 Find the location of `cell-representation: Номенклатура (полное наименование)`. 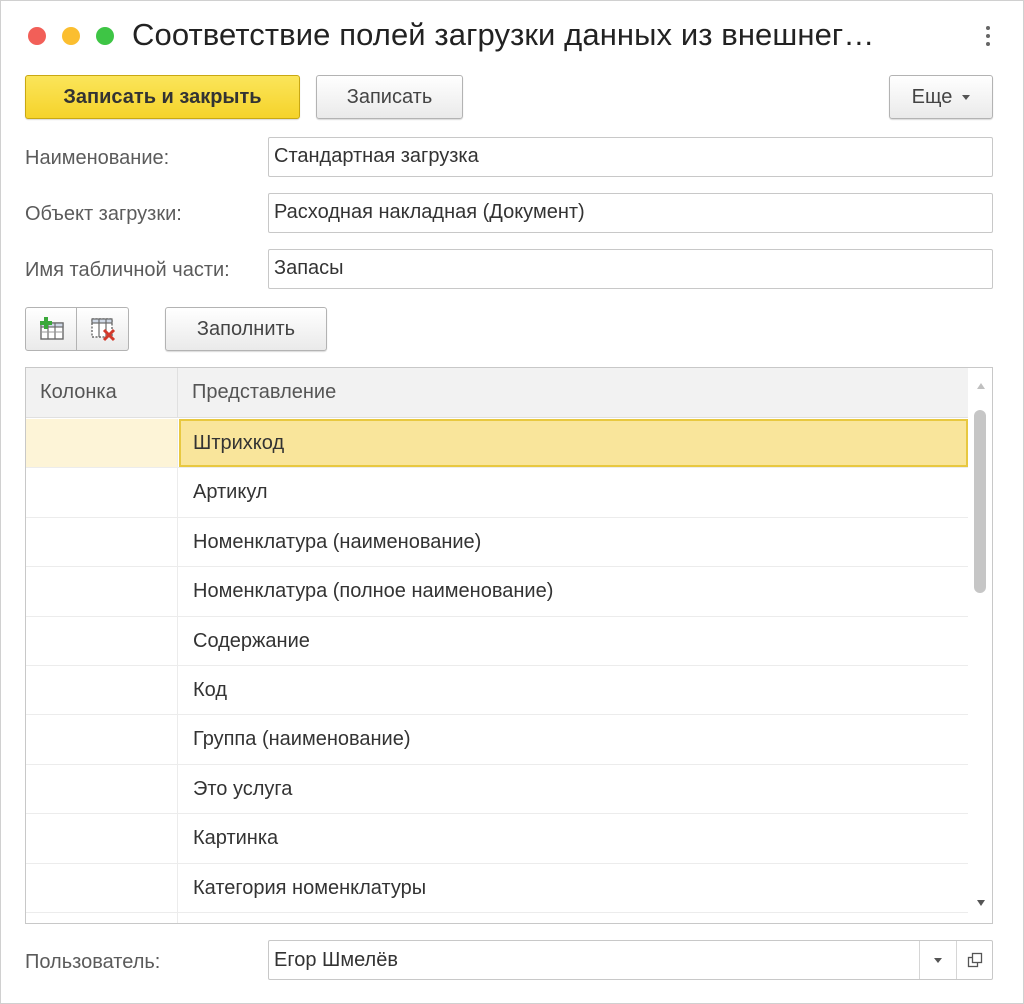

cell-representation: Номенклатура (полное наименование) is located at coordinates (573, 591).